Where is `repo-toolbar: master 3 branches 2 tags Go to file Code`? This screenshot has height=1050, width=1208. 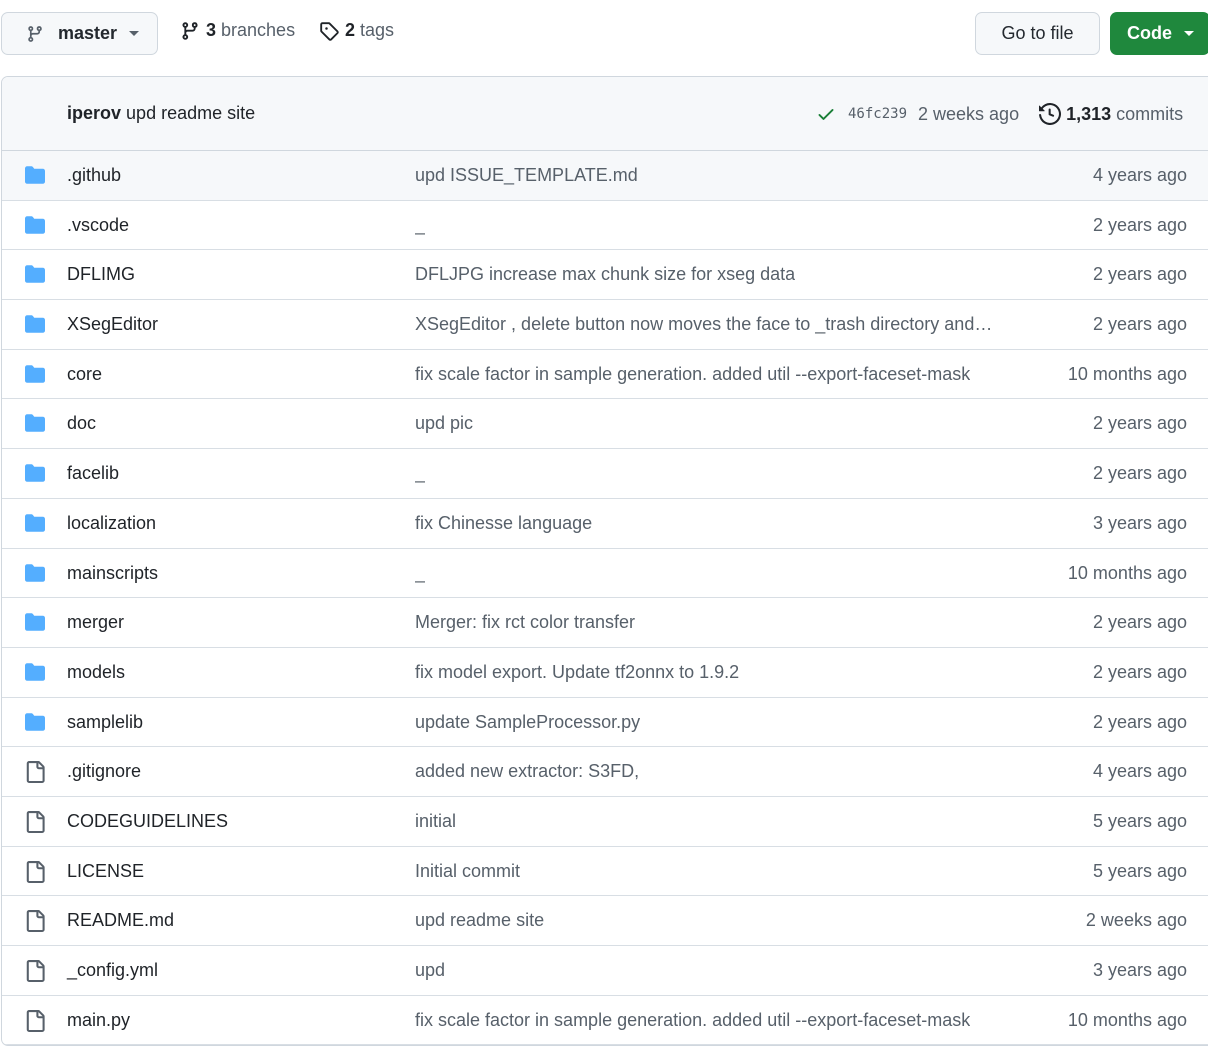 repo-toolbar: master 3 branches 2 tags Go to file Code is located at coordinates (604, 38).